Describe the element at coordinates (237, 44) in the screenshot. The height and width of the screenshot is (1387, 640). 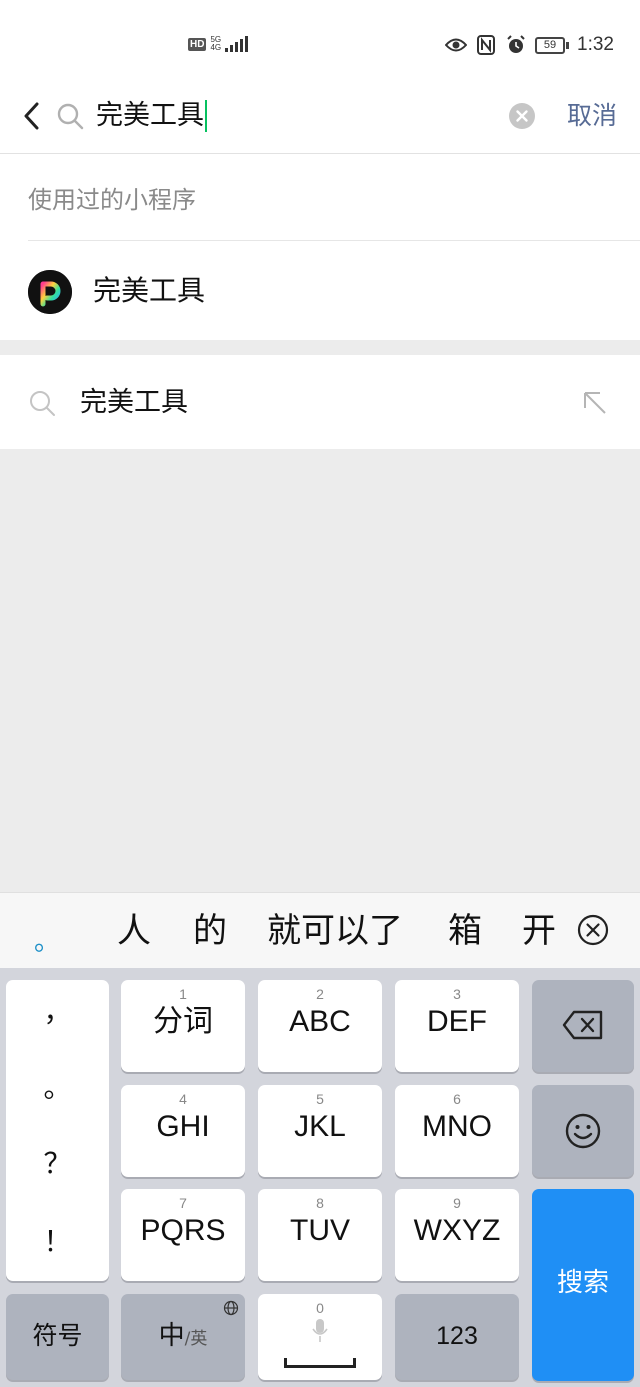
I see `signal-icon` at that location.